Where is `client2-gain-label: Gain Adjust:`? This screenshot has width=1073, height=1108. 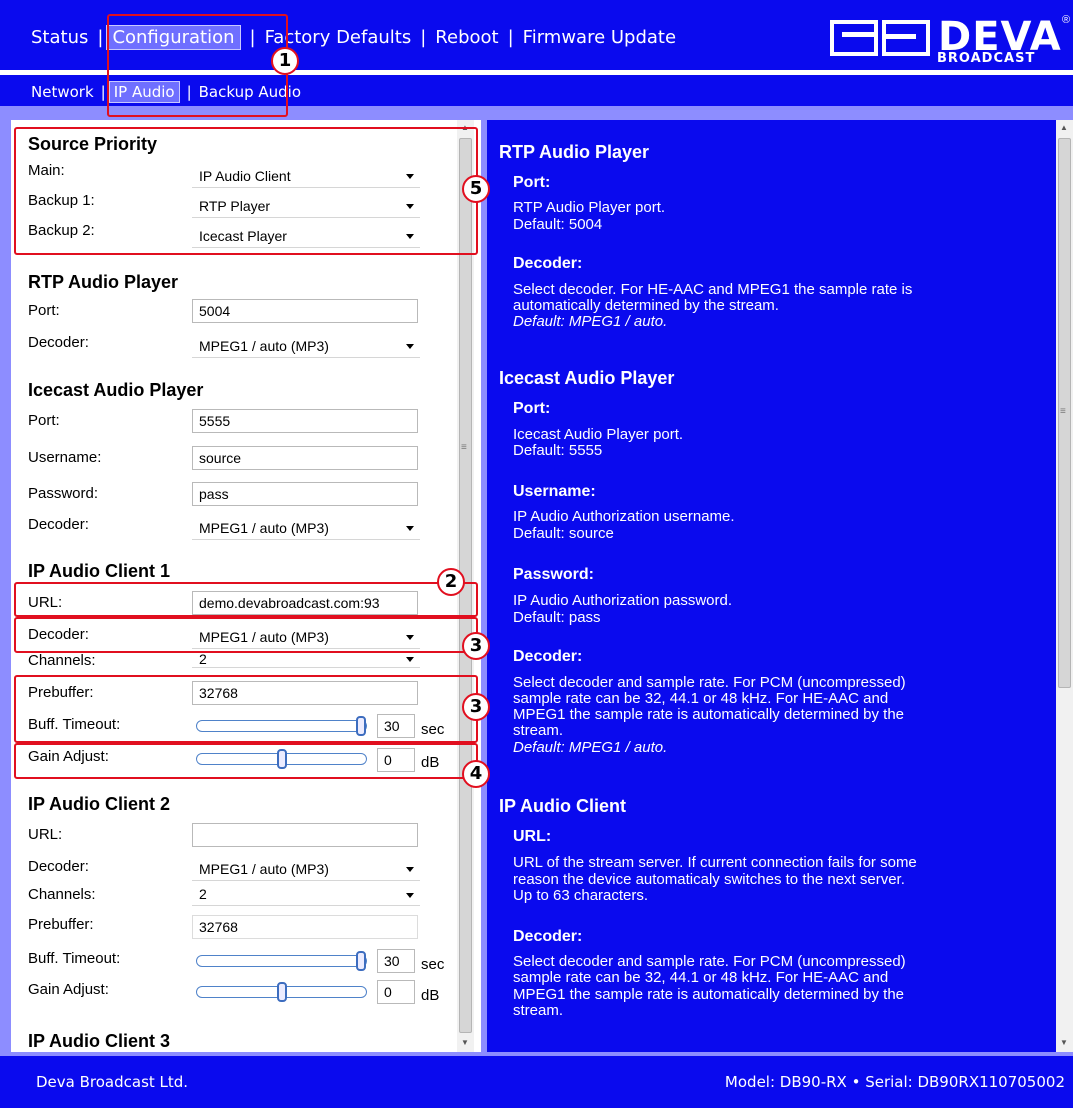
client2-gain-label: Gain Adjust: is located at coordinates (68, 989).